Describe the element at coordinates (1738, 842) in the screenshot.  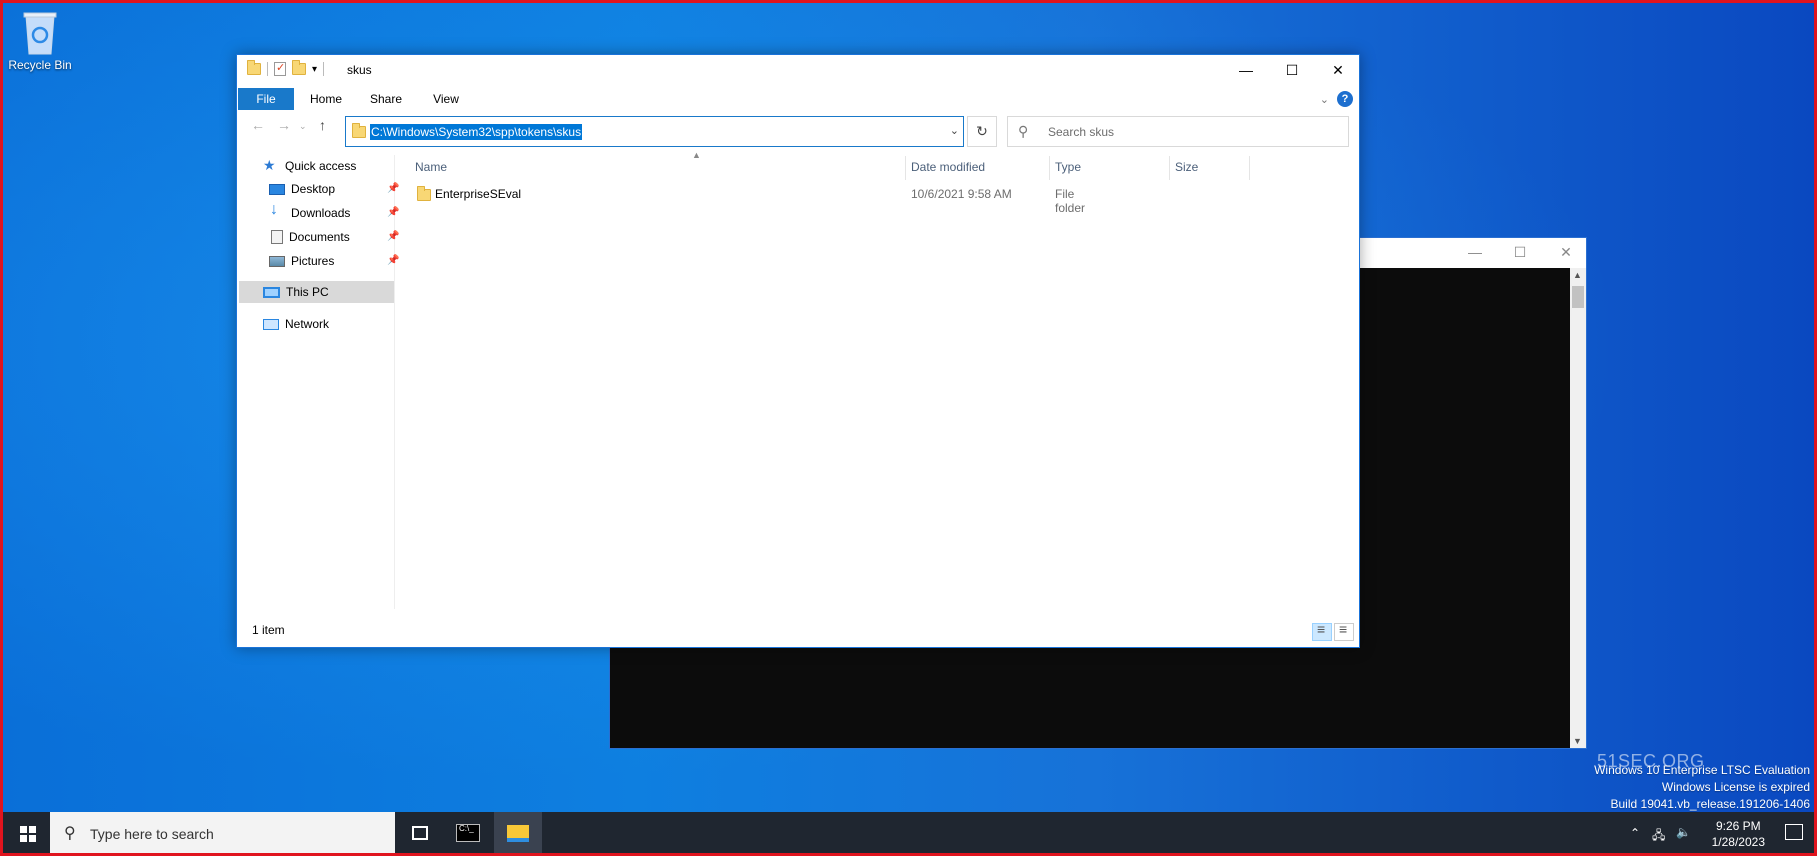
I see `clock-date: 1/28/2023` at that location.